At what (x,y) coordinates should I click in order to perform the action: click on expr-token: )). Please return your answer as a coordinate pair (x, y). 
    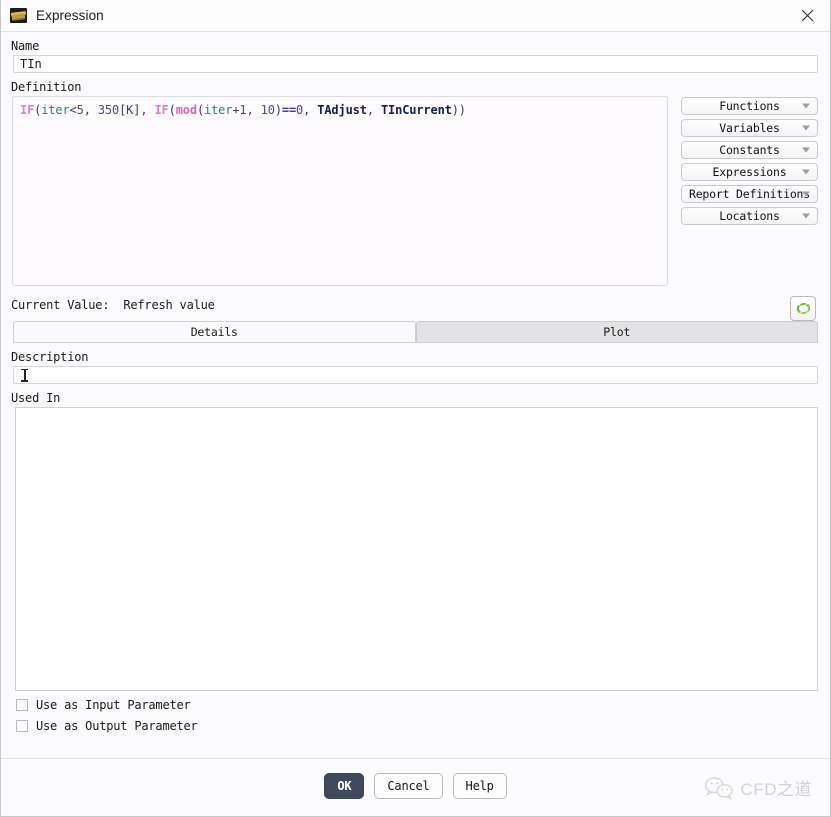
    Looking at the image, I should click on (458, 110).